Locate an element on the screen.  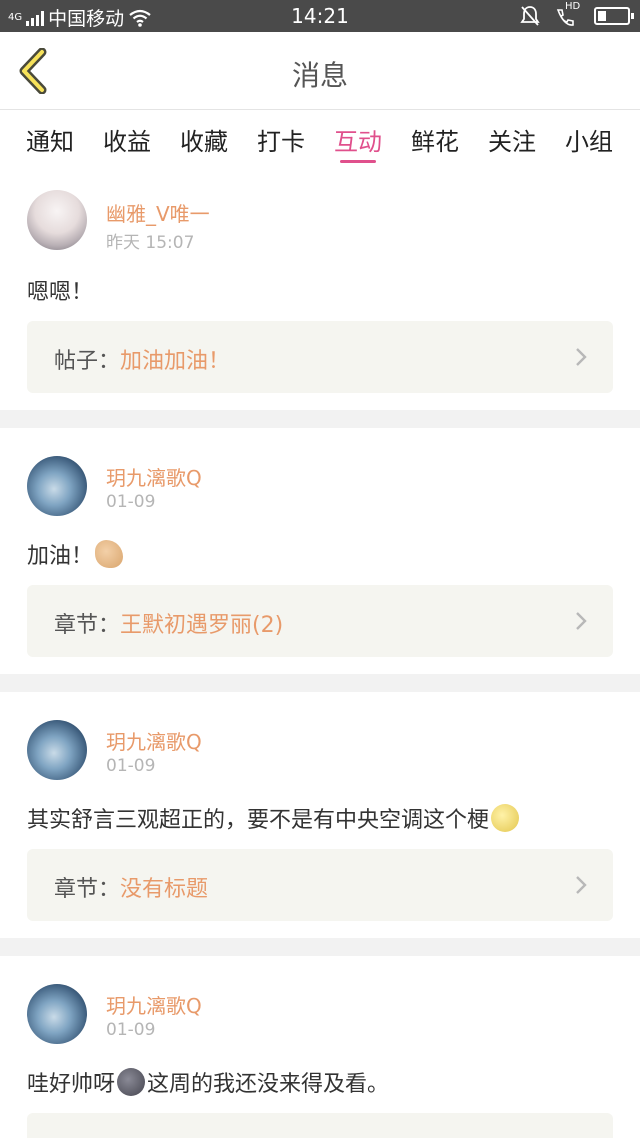
reference-label: 章节：没有标题 is located at coordinates (131, 887).